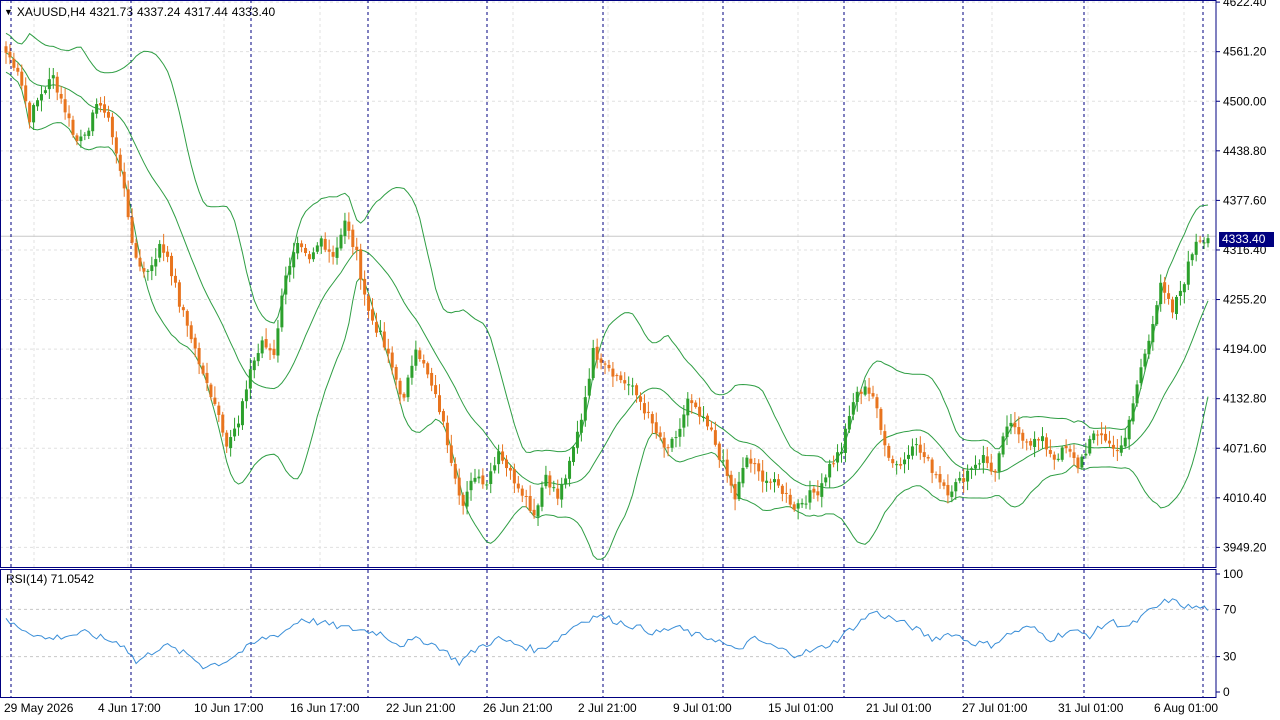 The height and width of the screenshot is (720, 1280). Describe the element at coordinates (607, 708) in the screenshot. I see `time-tick-label: 2 Jul 21:00` at that location.